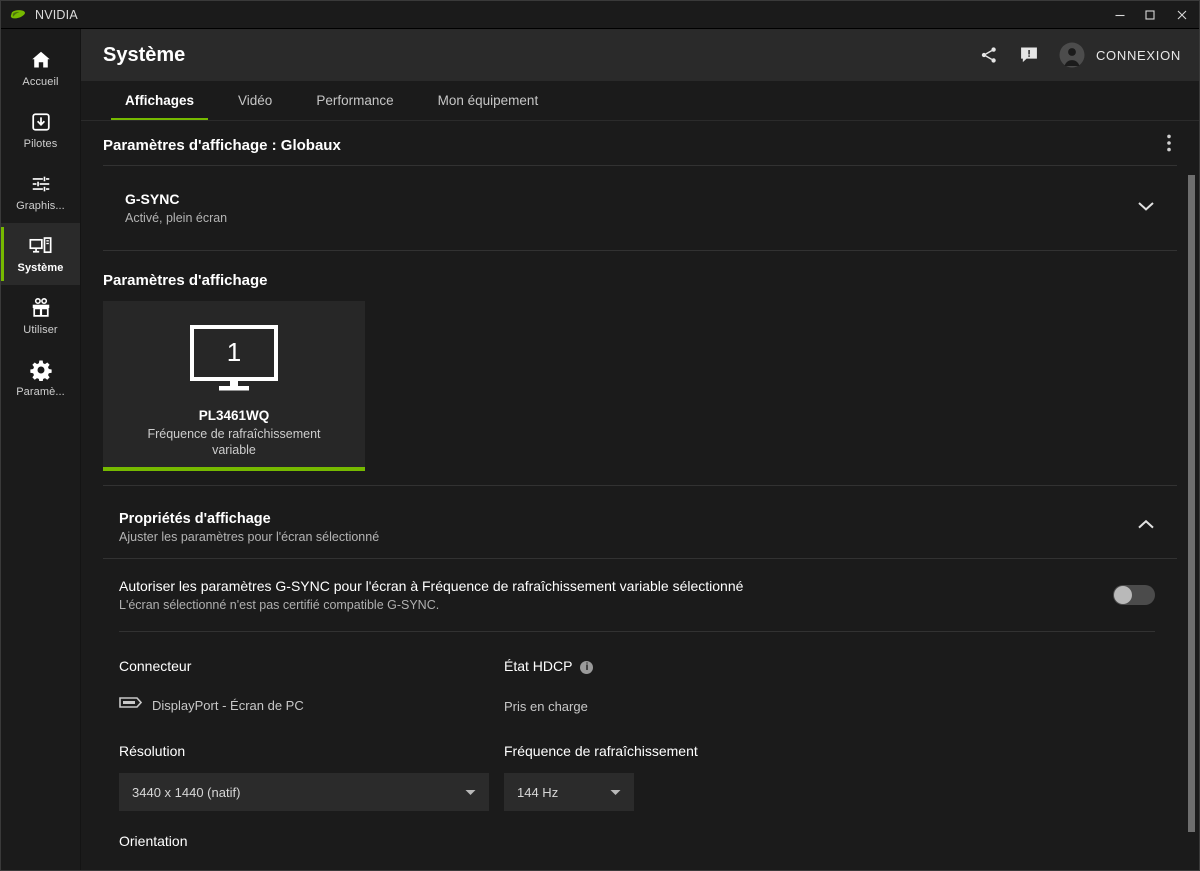 This screenshot has width=1200, height=871. What do you see at coordinates (155, 666) in the screenshot?
I see `connector-label: Connecteur` at bounding box center [155, 666].